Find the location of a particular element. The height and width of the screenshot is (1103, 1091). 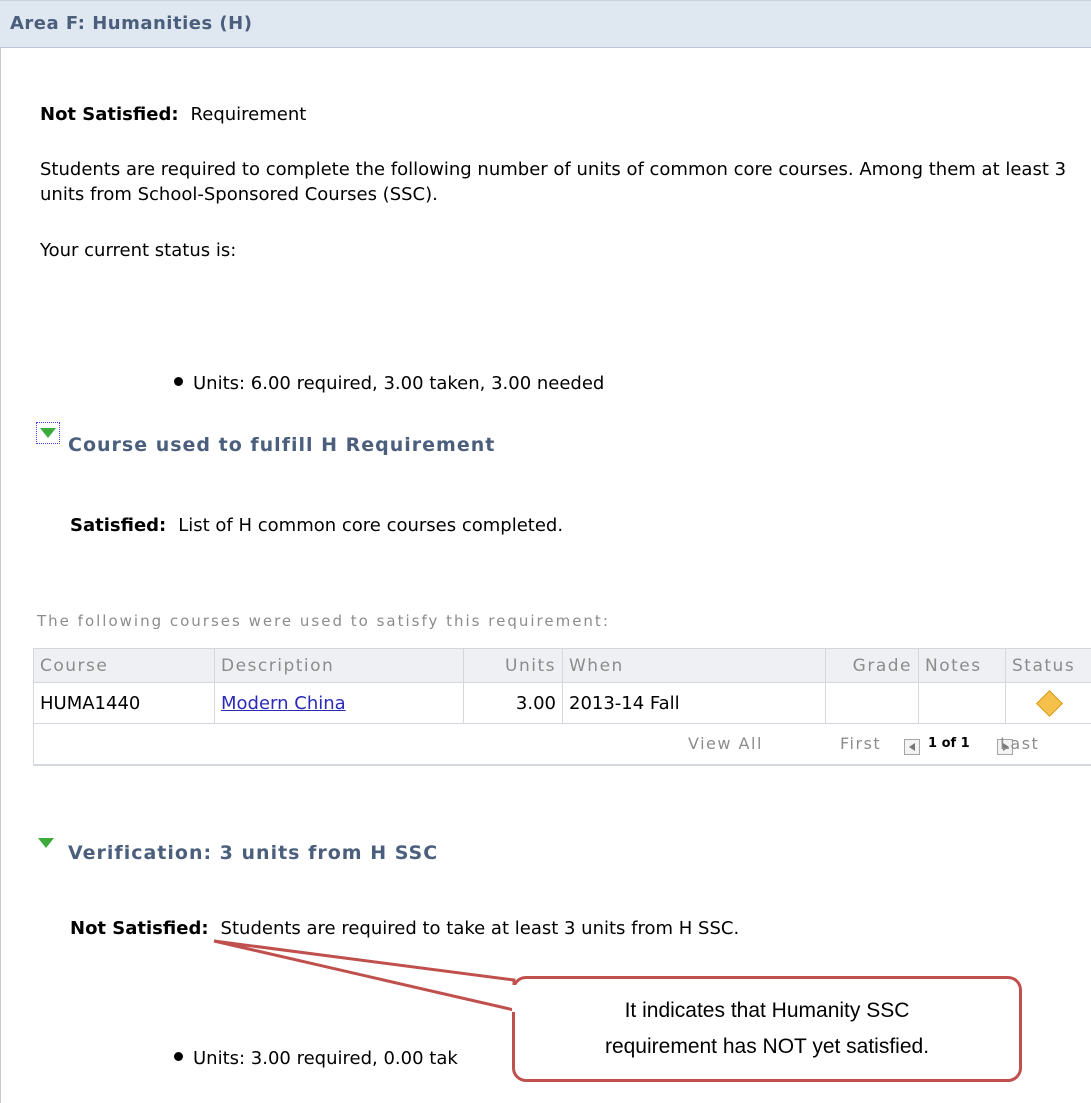

callout-text-line2: requirement has NOT yet satisfied. is located at coordinates (767, 1046).